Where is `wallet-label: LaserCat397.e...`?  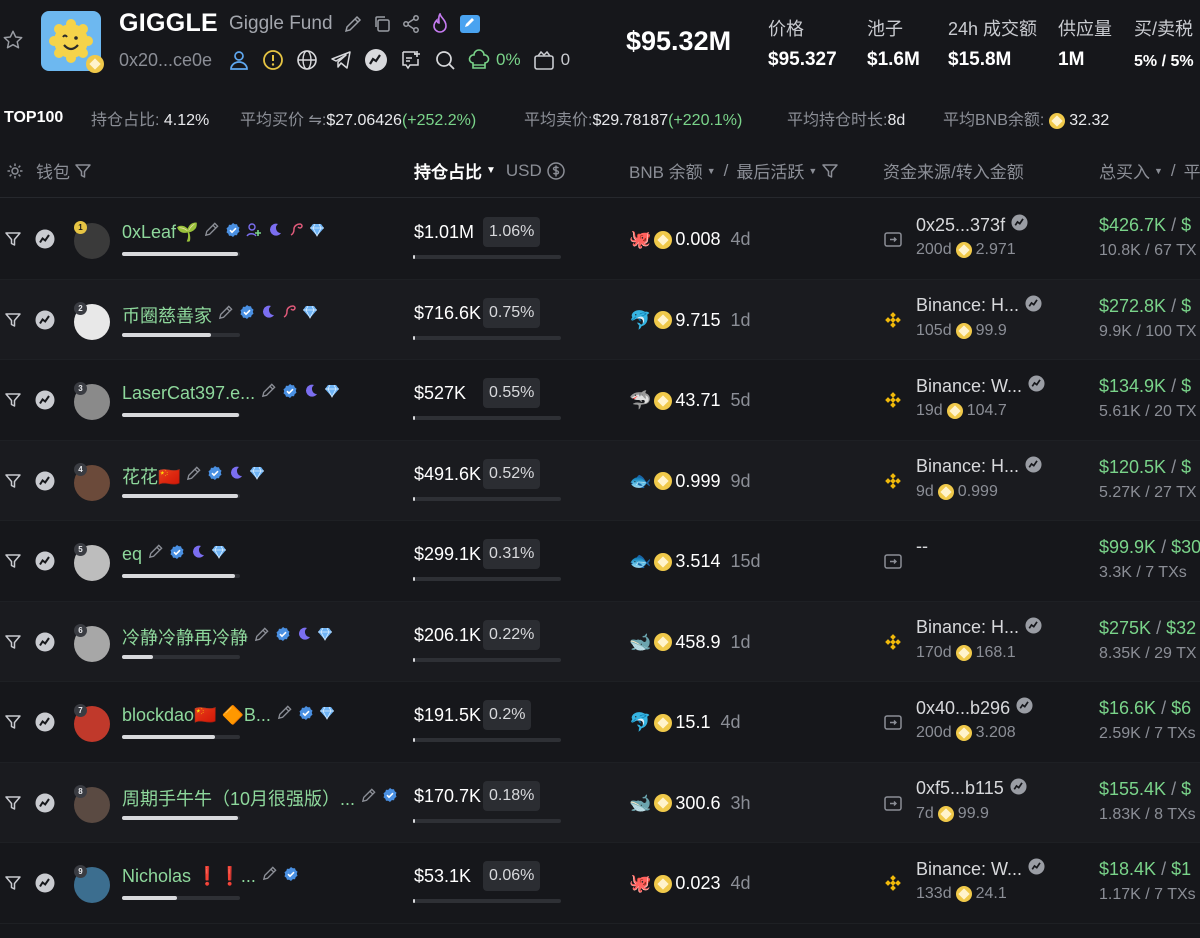 wallet-label: LaserCat397.e... is located at coordinates (188, 393).